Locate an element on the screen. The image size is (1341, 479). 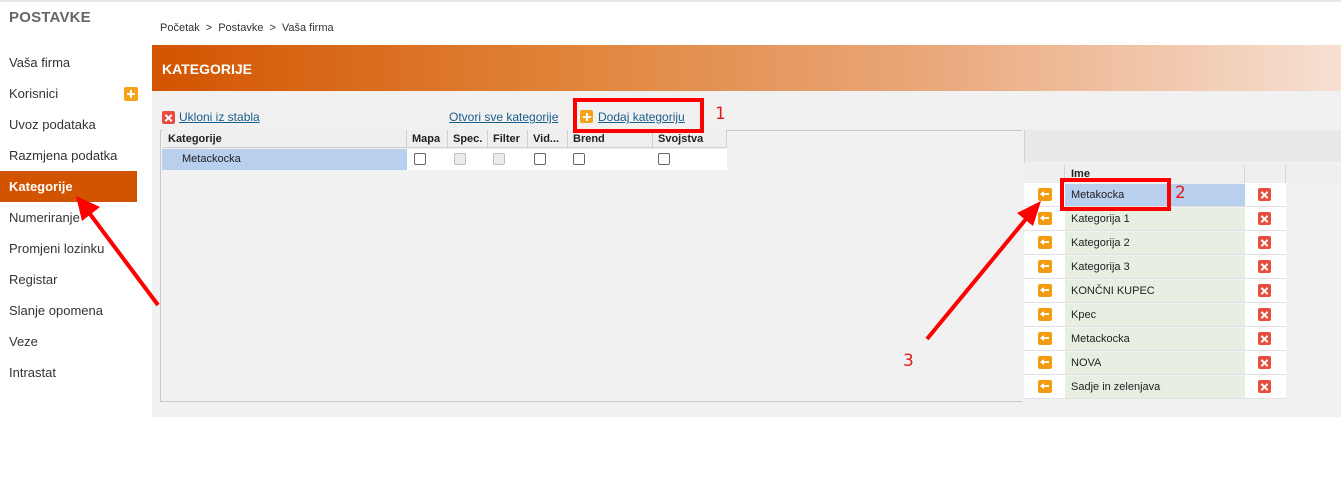
list-item: Sadje in zelenjava is located at coordinates (1155, 387).